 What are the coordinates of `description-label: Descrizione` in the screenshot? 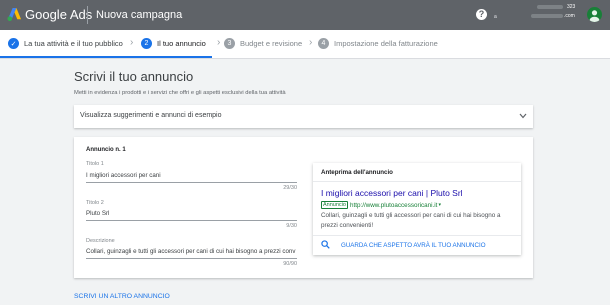 It's located at (100, 241).